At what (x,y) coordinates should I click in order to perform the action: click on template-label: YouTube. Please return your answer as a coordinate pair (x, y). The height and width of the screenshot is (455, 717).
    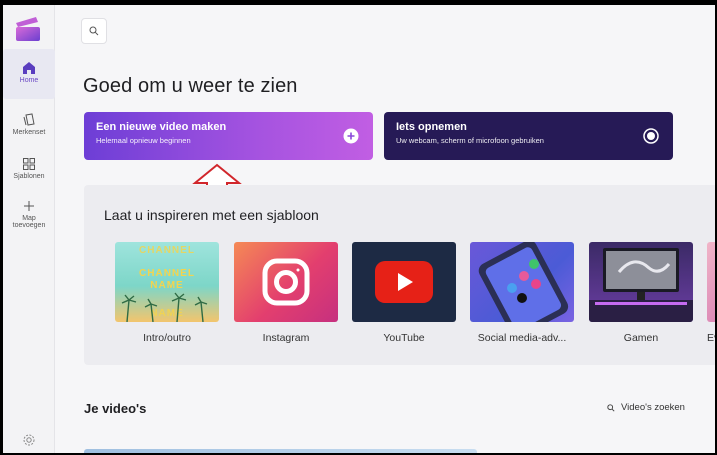
    Looking at the image, I should click on (404, 338).